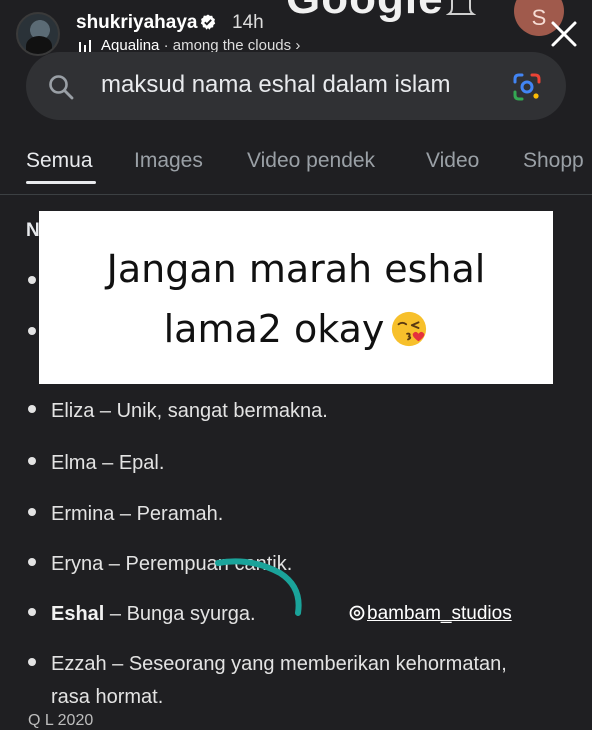 The height and width of the screenshot is (730, 592). Describe the element at coordinates (78, 614) in the screenshot. I see `list-item-name: Eshal` at that location.